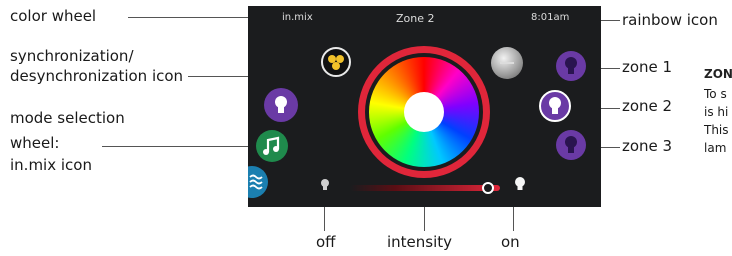 Image resolution: width=732 pixels, height=256 pixels. I want to click on leader-zone3, so click(610, 147).